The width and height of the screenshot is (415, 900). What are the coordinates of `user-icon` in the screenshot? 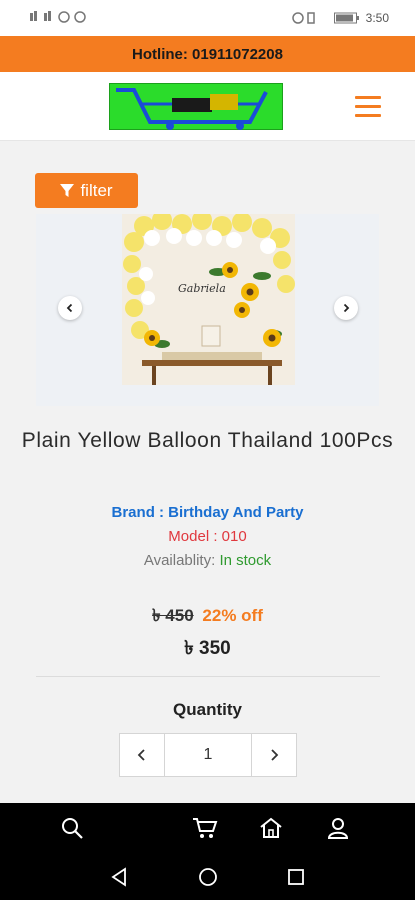 It's located at (338, 828).